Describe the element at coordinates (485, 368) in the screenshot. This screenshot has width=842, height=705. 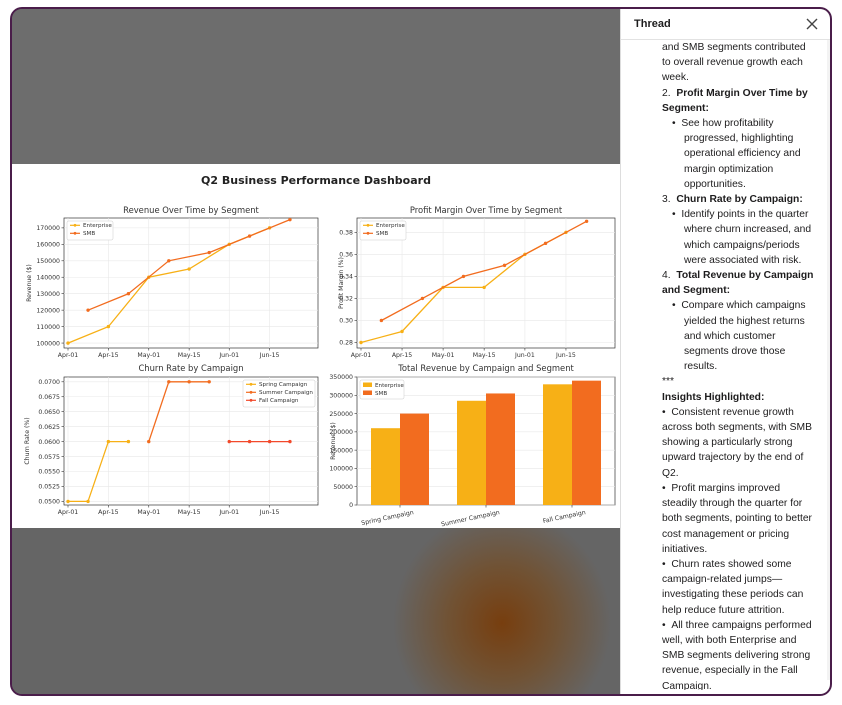
I see `chart-title: Total Revenue by Campaign and Segment` at that location.